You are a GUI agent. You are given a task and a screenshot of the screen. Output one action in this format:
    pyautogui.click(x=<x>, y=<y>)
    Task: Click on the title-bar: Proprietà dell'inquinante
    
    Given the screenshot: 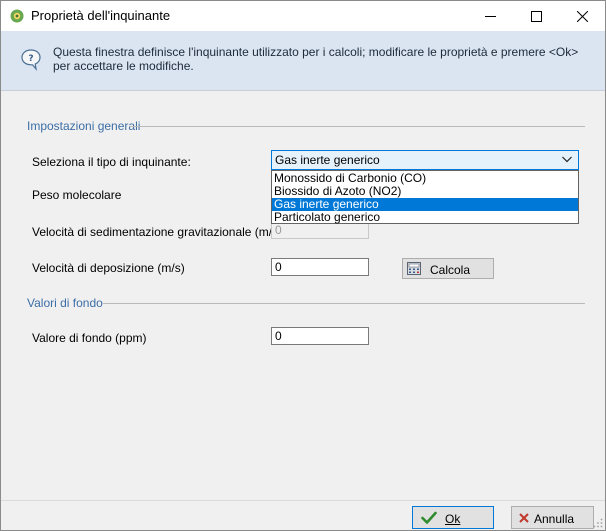 What is the action you would take?
    pyautogui.click(x=303, y=16)
    